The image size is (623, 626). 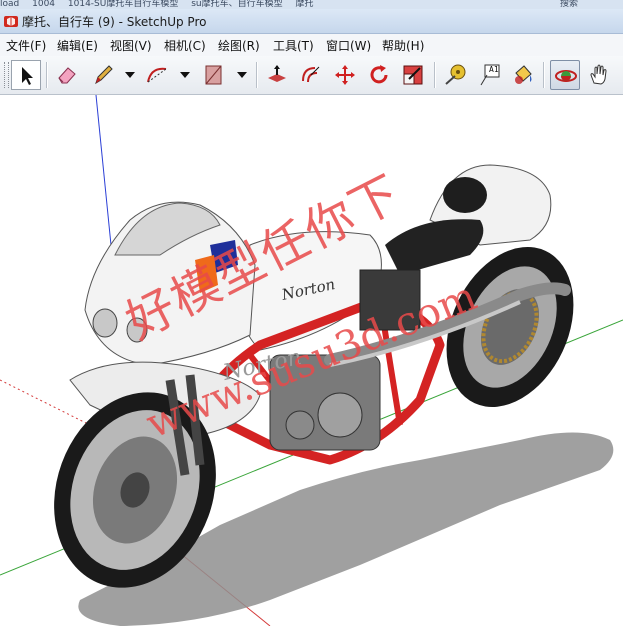 I want to click on breadcrumb-segment: 1004, so click(x=44, y=4).